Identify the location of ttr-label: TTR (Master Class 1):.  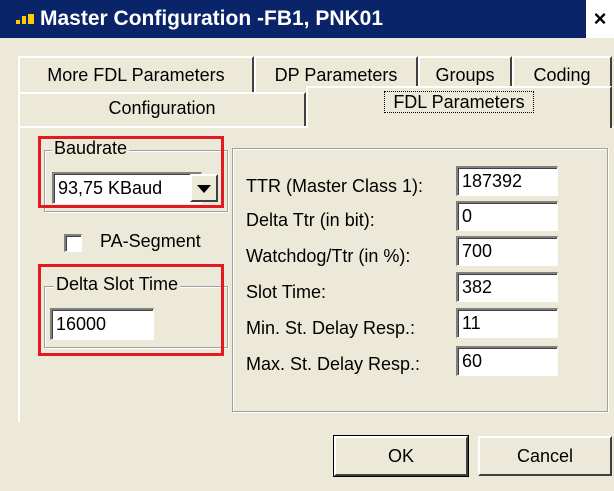
(335, 186).